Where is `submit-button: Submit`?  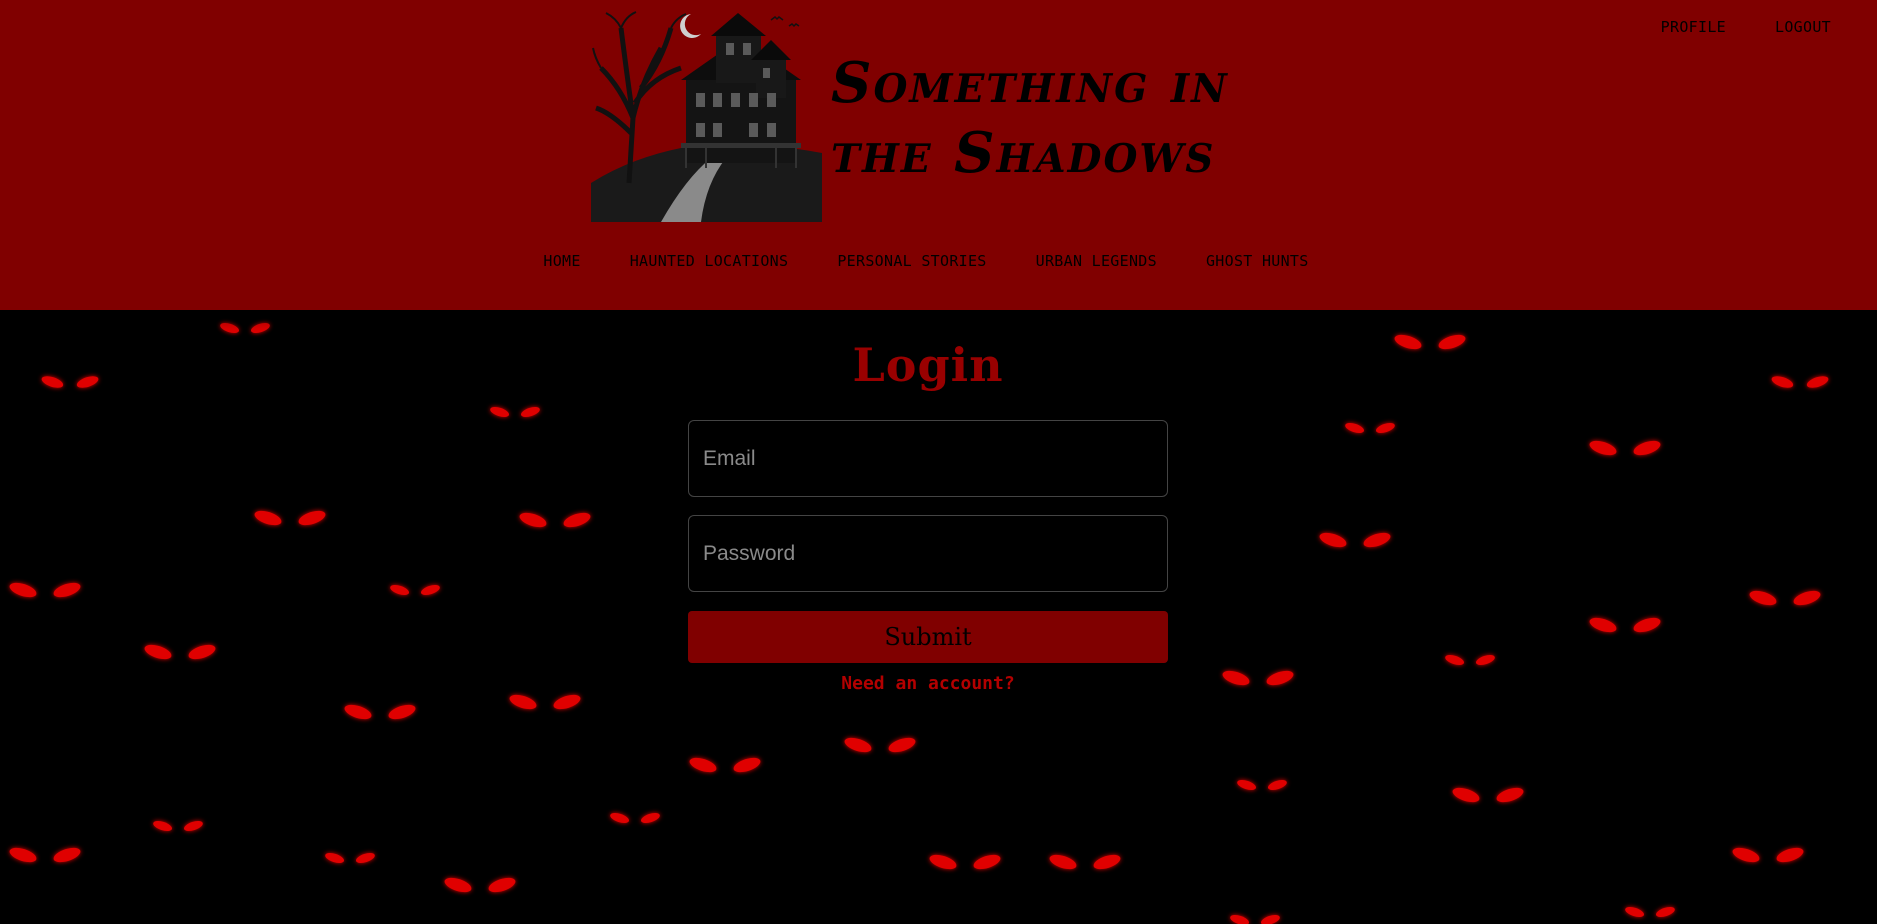
submit-button: Submit is located at coordinates (928, 637).